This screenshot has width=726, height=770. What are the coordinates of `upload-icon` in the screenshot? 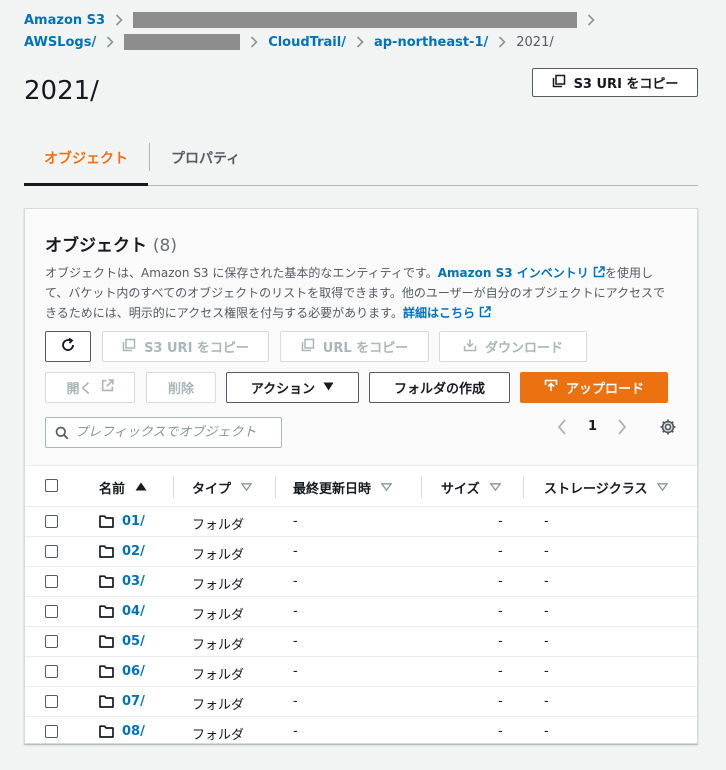 It's located at (551, 388).